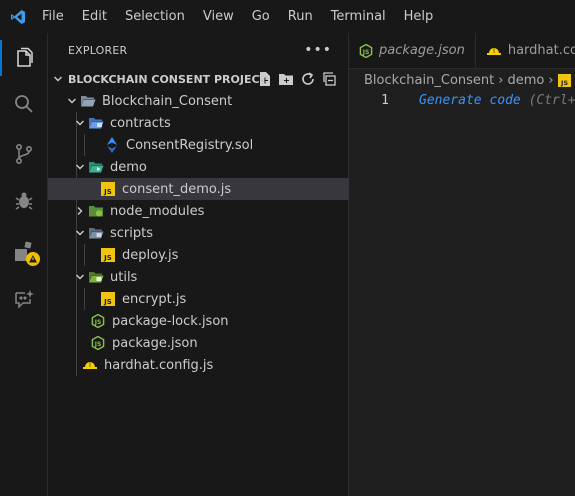  I want to click on run-debug-icon, so click(23, 201).